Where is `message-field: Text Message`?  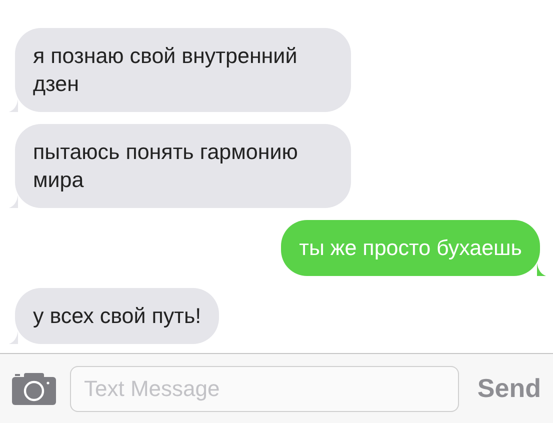 message-field: Text Message is located at coordinates (265, 389).